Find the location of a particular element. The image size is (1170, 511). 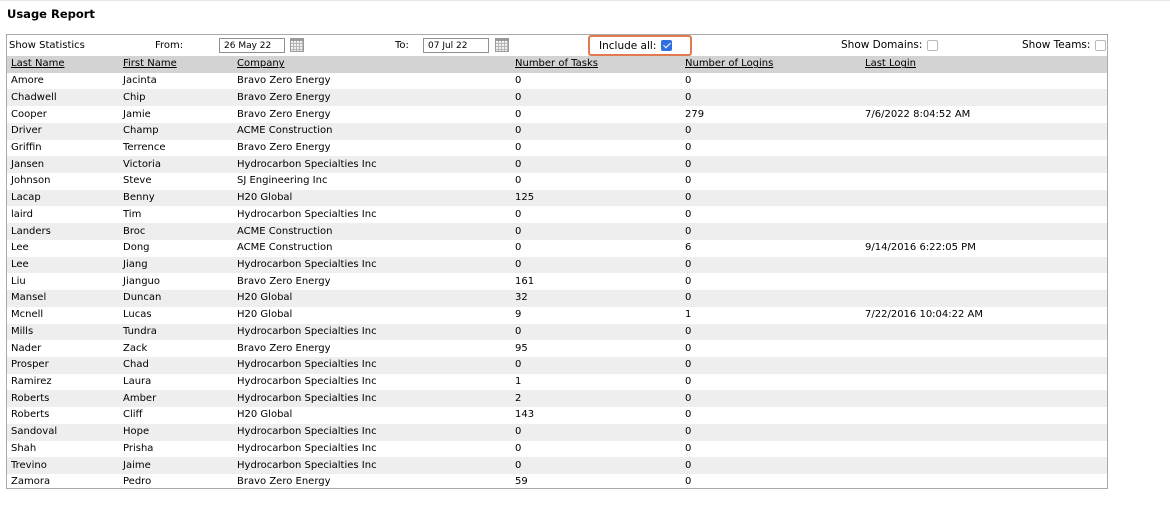

from-date-input is located at coordinates (252, 45).